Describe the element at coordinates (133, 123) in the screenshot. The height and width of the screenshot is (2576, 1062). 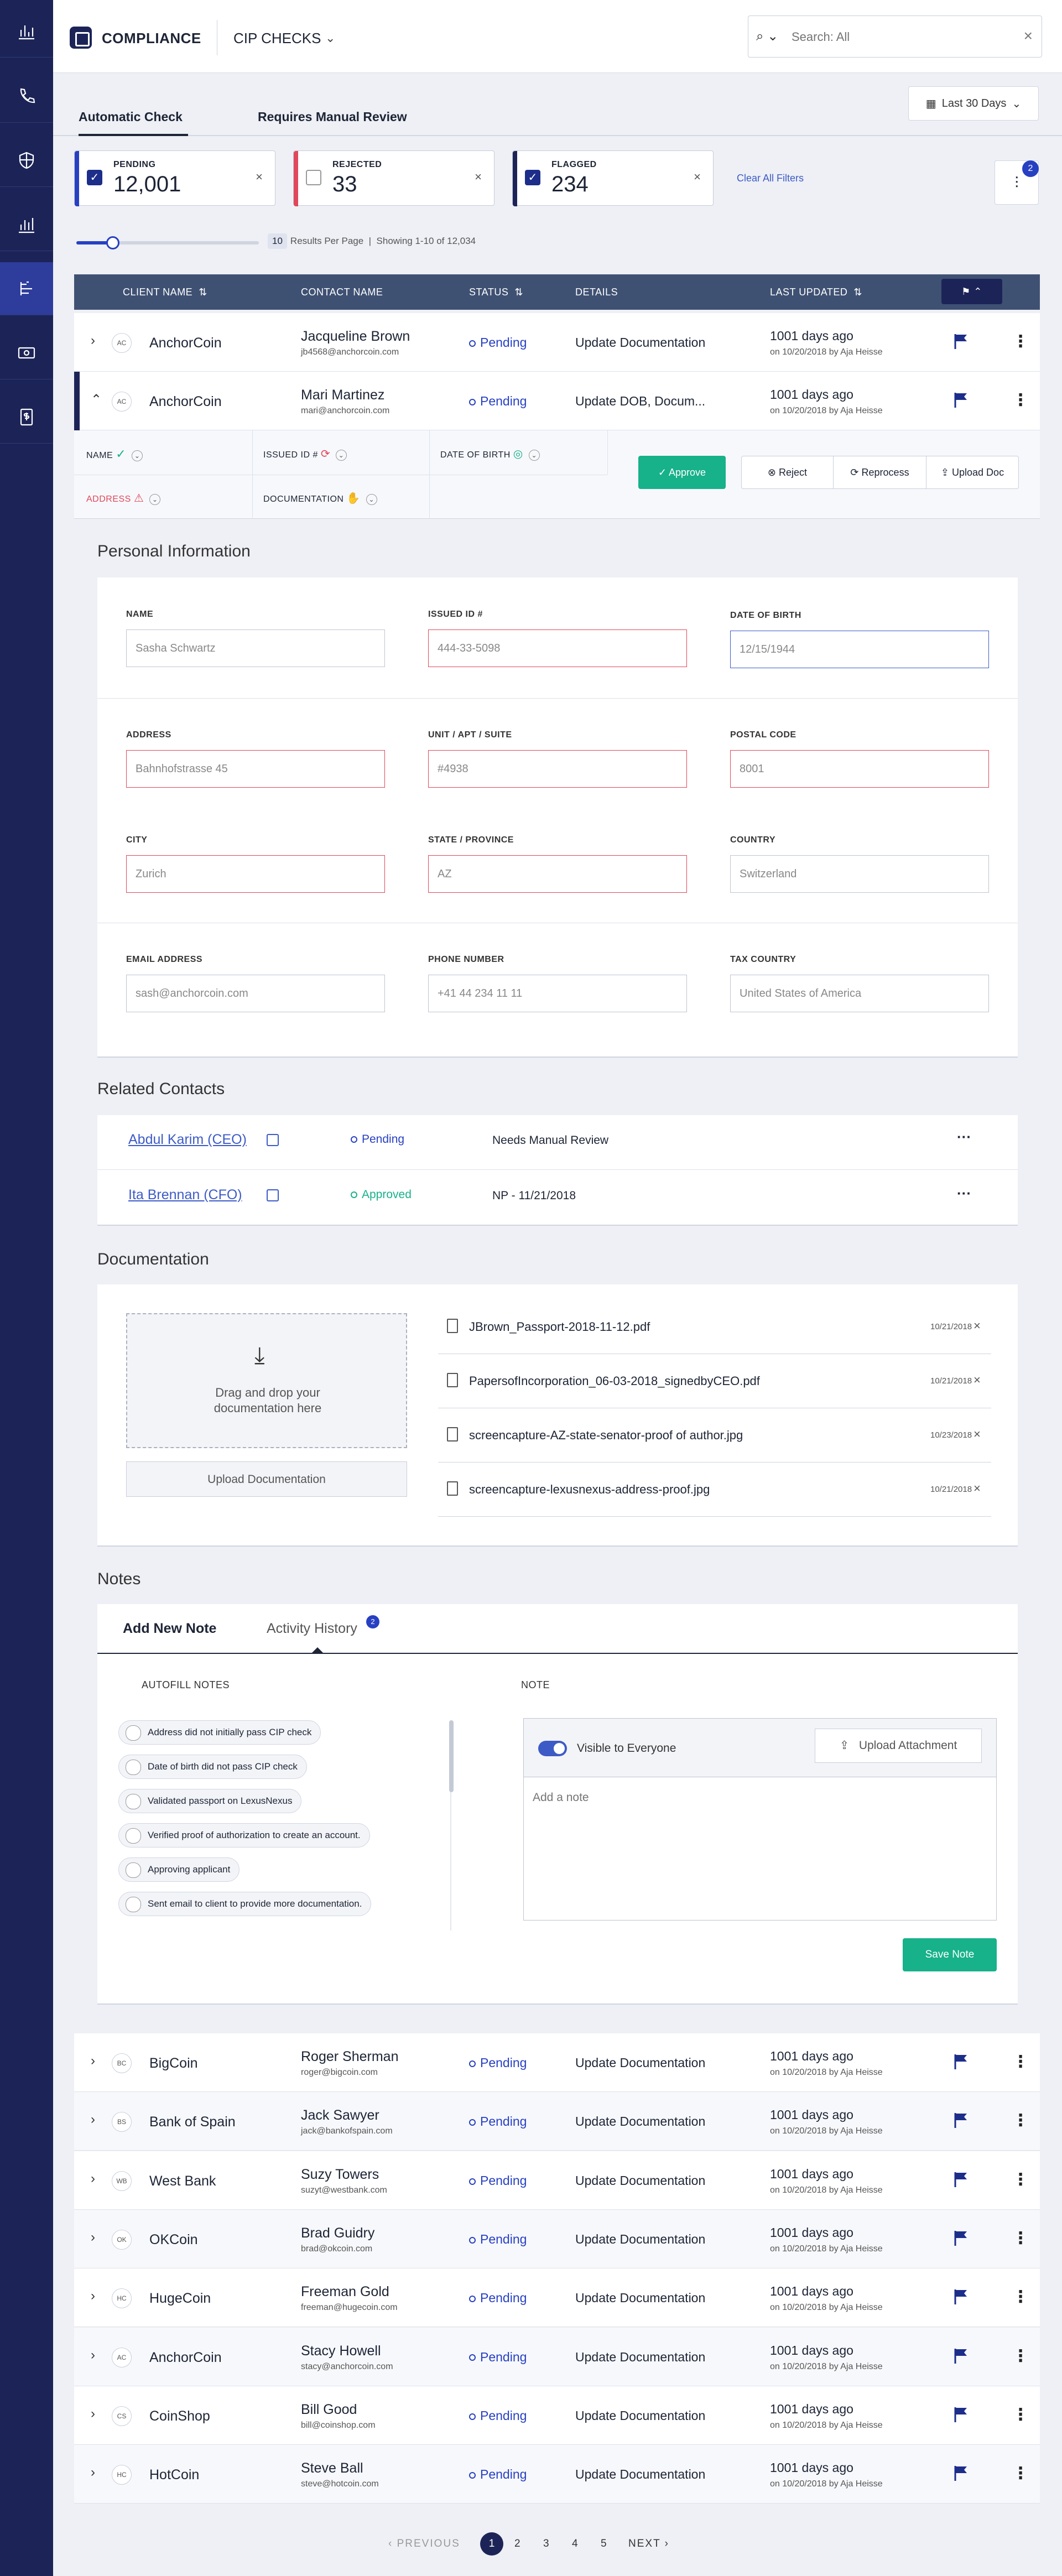
I see `tab-automatic-check: Automatic Check` at that location.